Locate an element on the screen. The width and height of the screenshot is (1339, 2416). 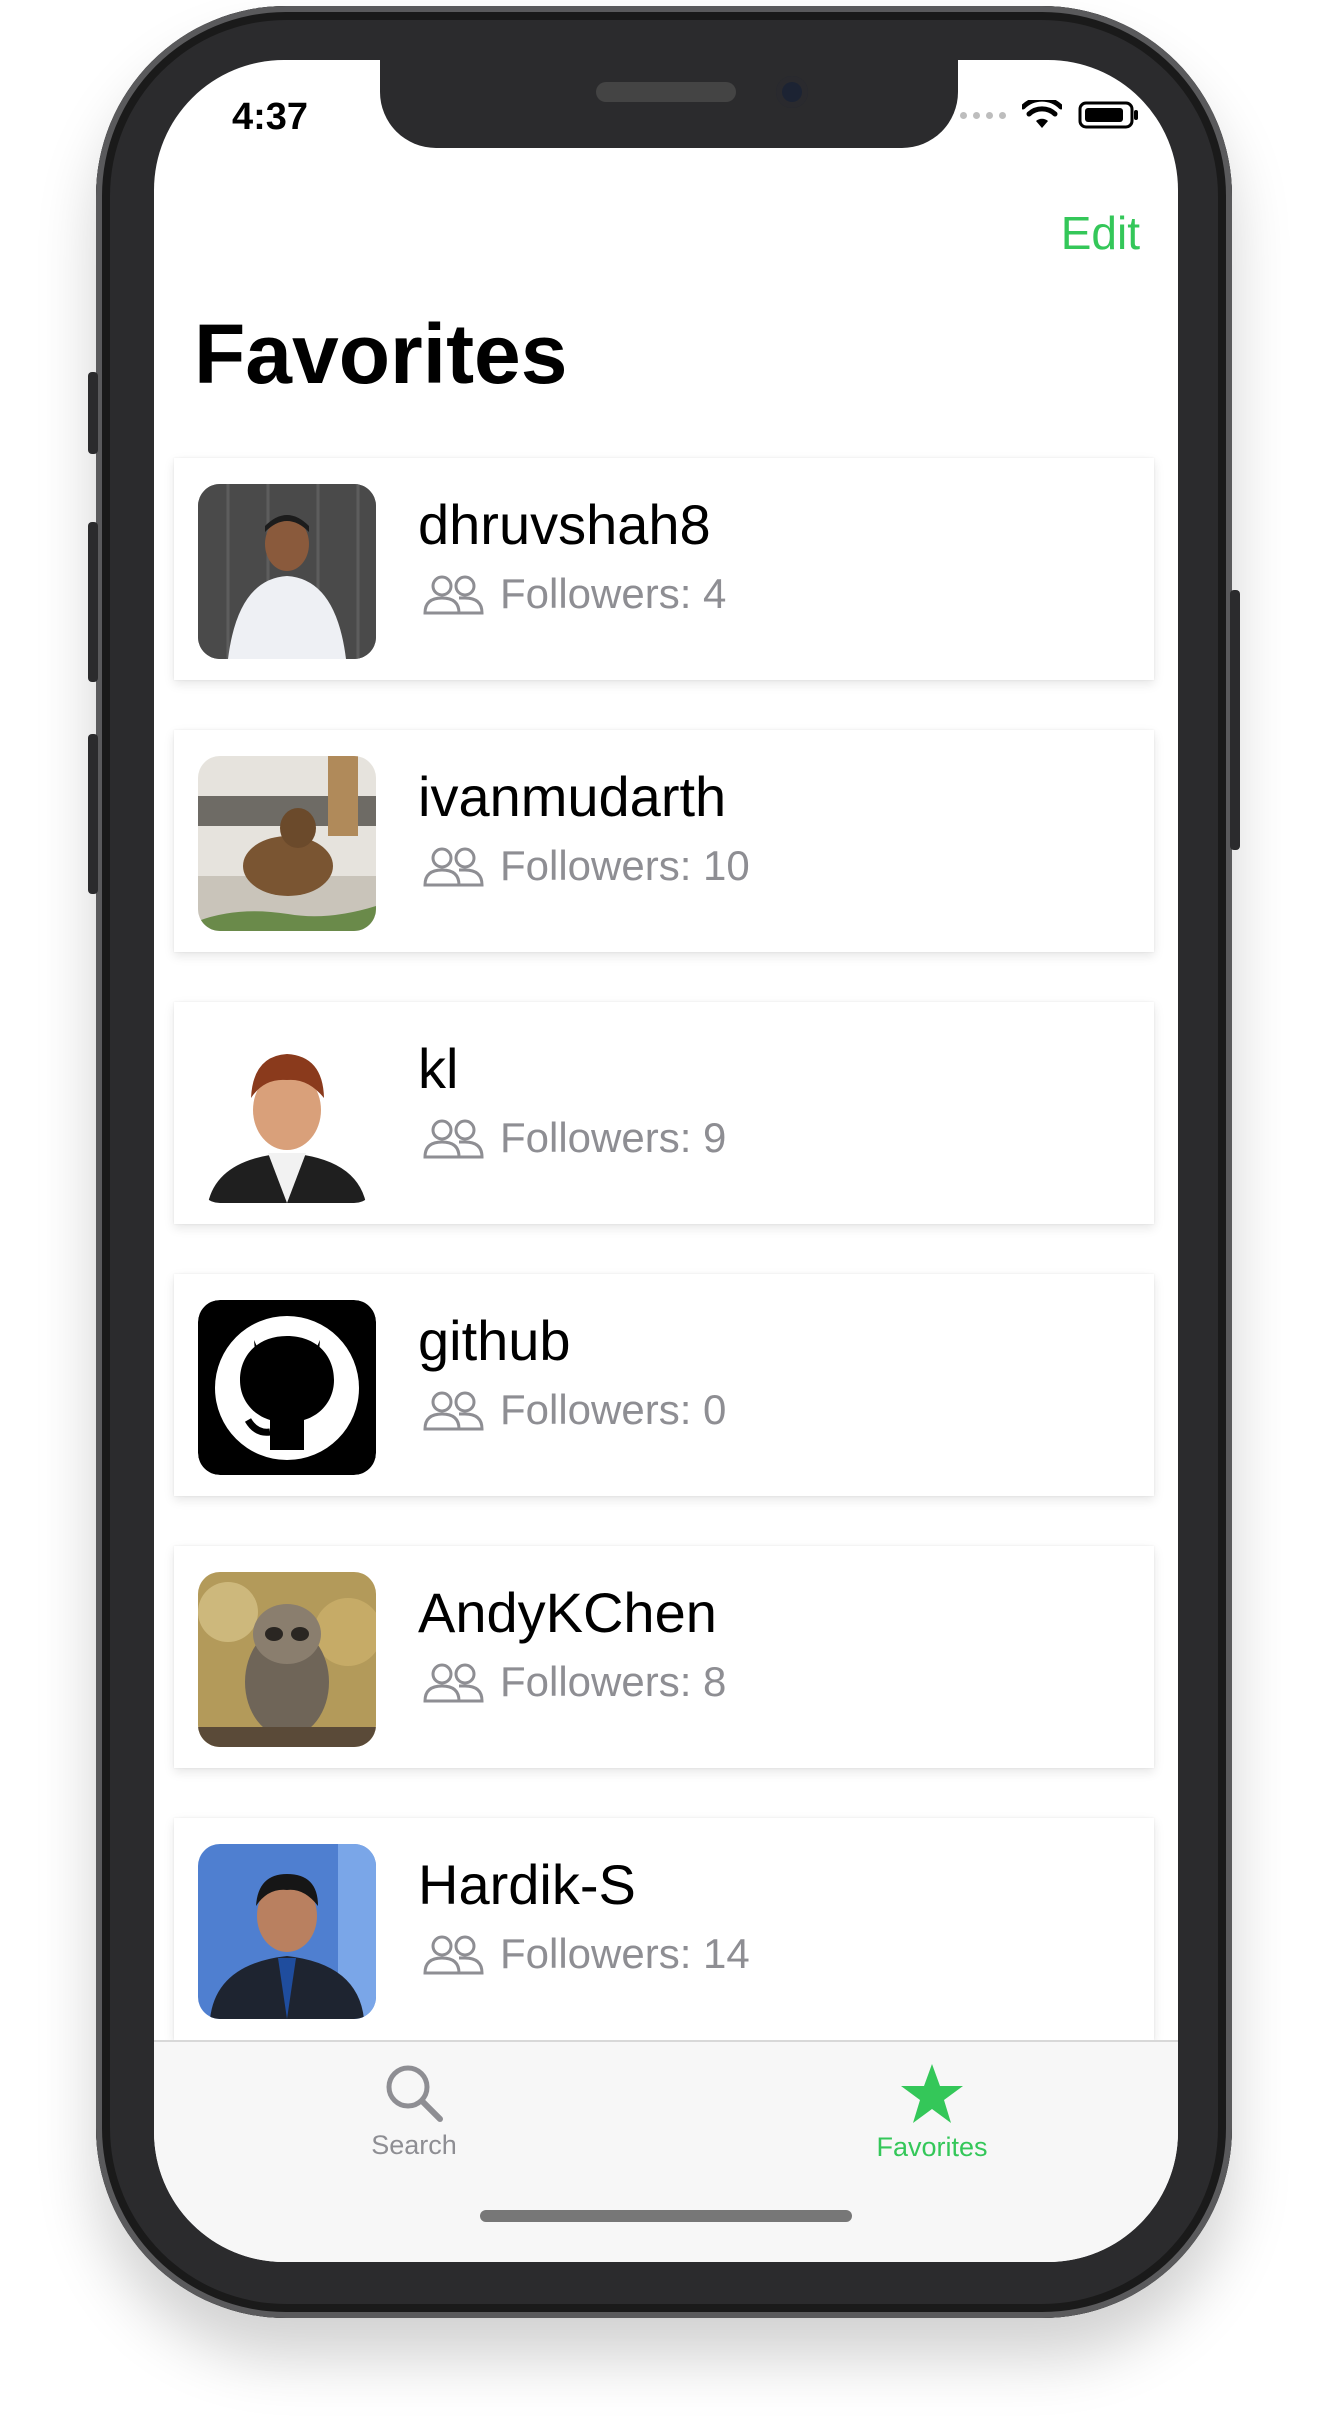
github-logo is located at coordinates (287, 1387).